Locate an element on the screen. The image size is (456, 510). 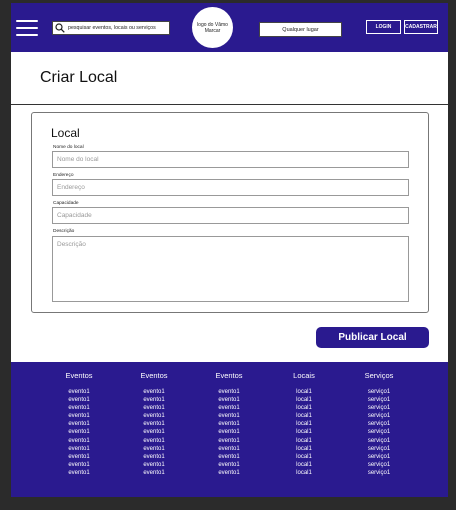
form-title: Local is located at coordinates (65, 133).